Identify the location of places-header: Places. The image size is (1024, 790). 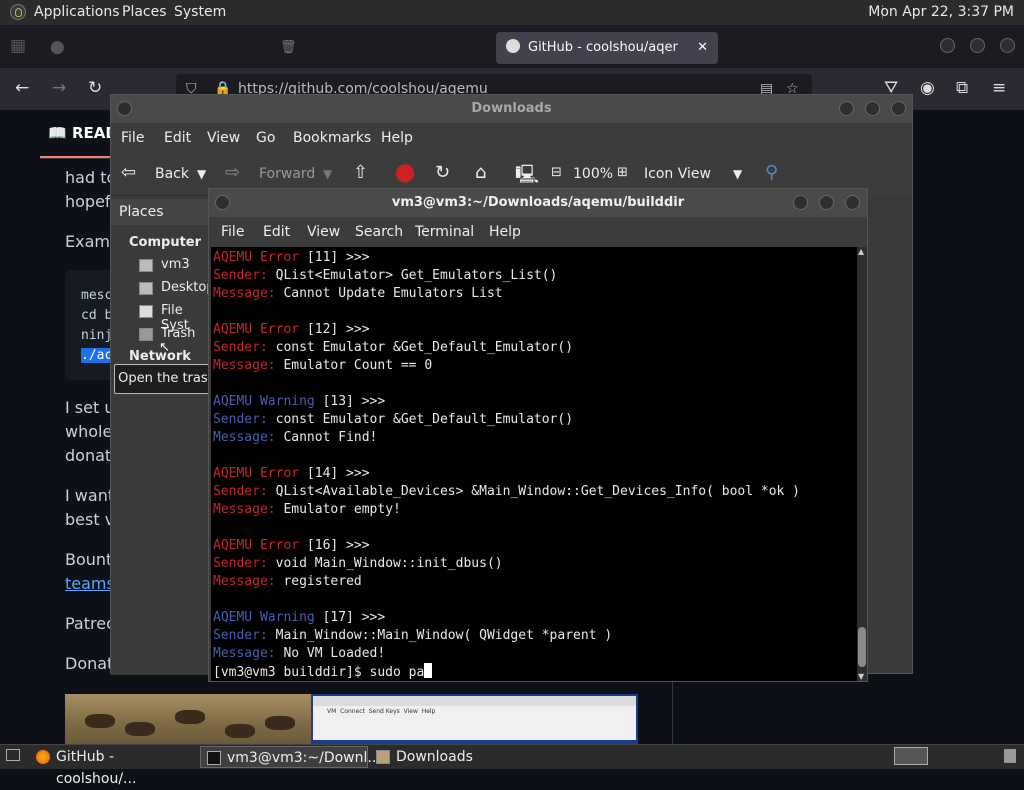
(161, 212).